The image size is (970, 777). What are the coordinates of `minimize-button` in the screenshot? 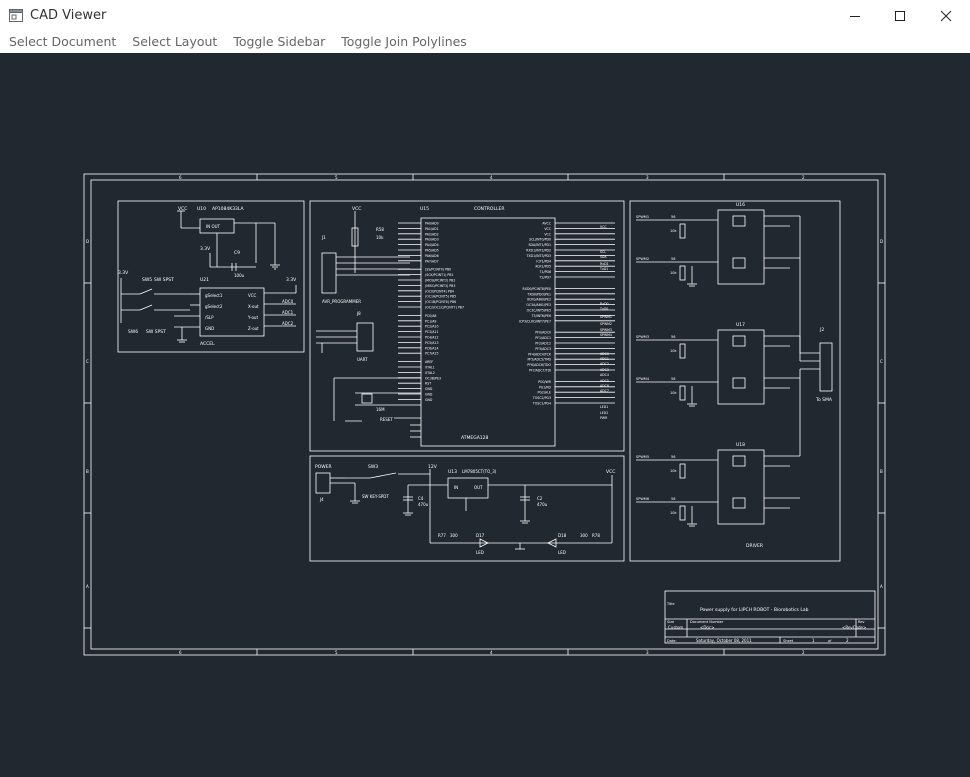 It's located at (855, 15).